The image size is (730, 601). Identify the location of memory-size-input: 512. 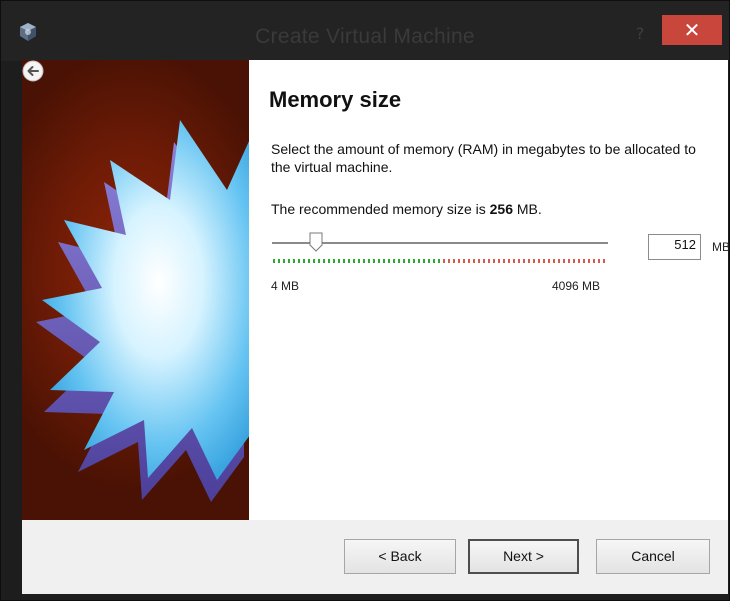
(674, 247).